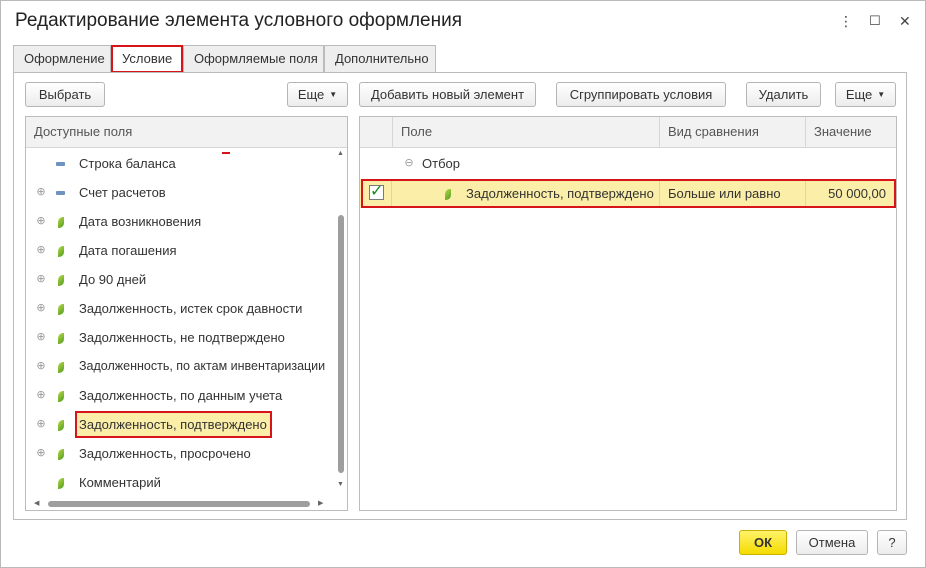 The image size is (926, 568). What do you see at coordinates (226, 153) in the screenshot?
I see `red-mark` at bounding box center [226, 153].